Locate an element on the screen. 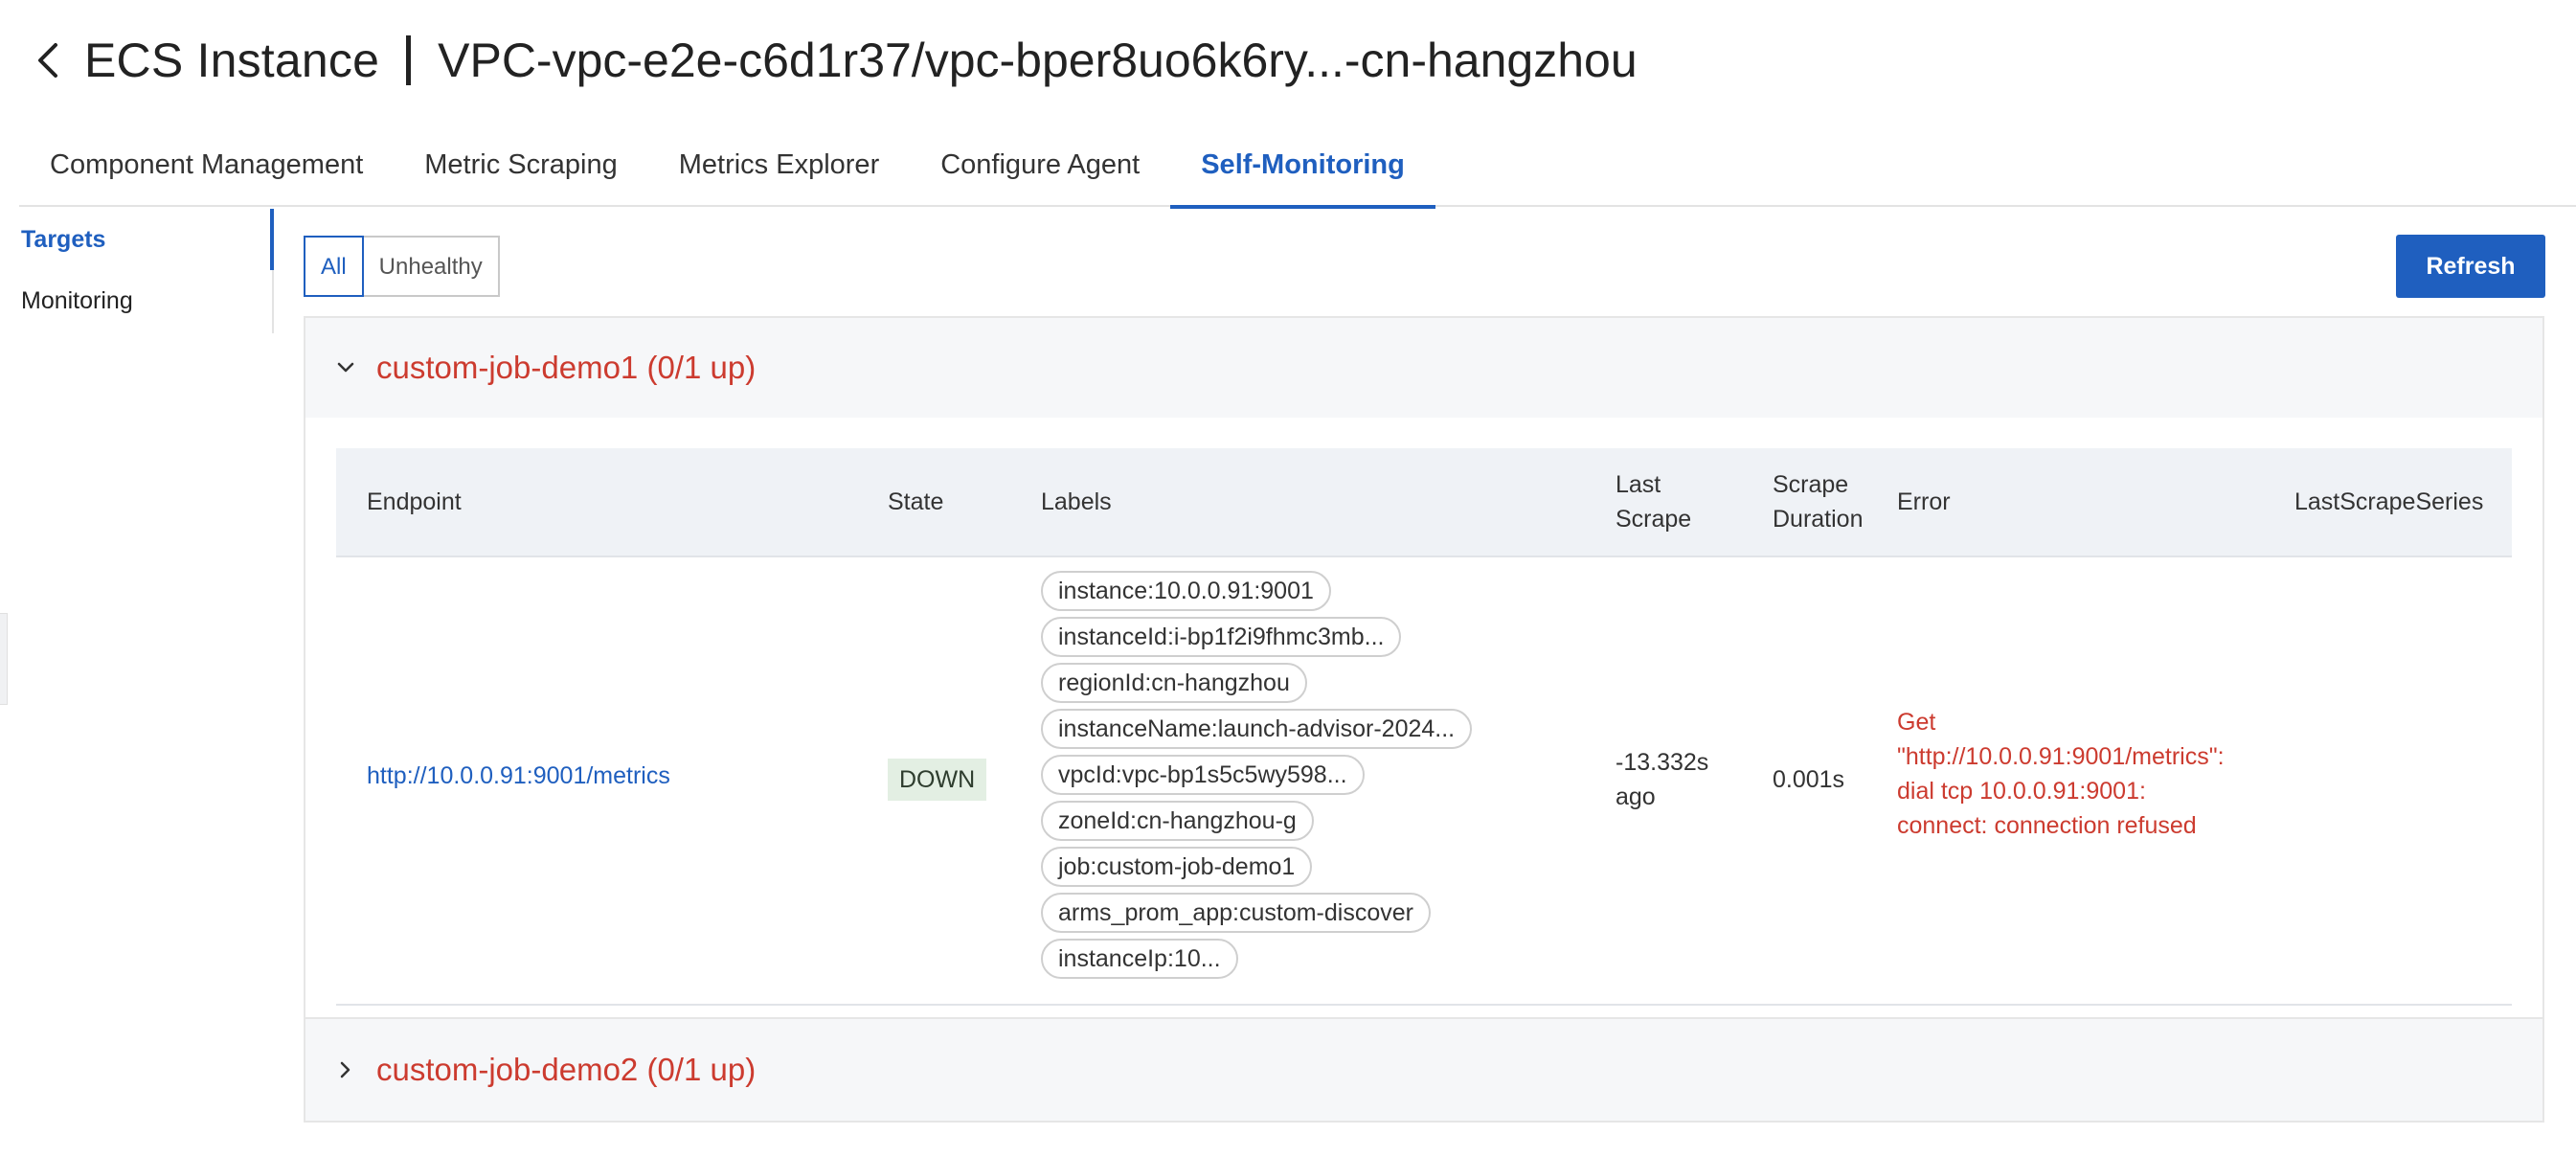  column-header-error: Error is located at coordinates (1924, 501).